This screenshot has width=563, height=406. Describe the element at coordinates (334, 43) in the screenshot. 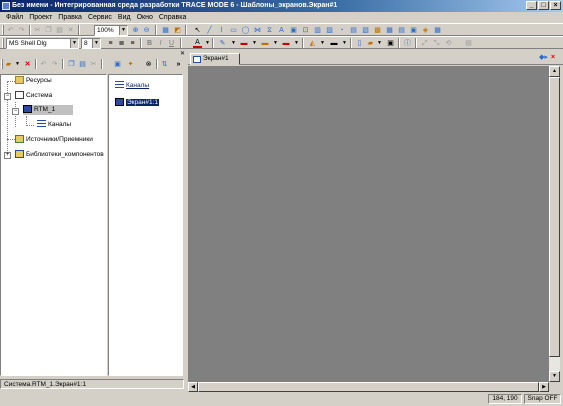

I see `fill-color-icon: ▬` at that location.